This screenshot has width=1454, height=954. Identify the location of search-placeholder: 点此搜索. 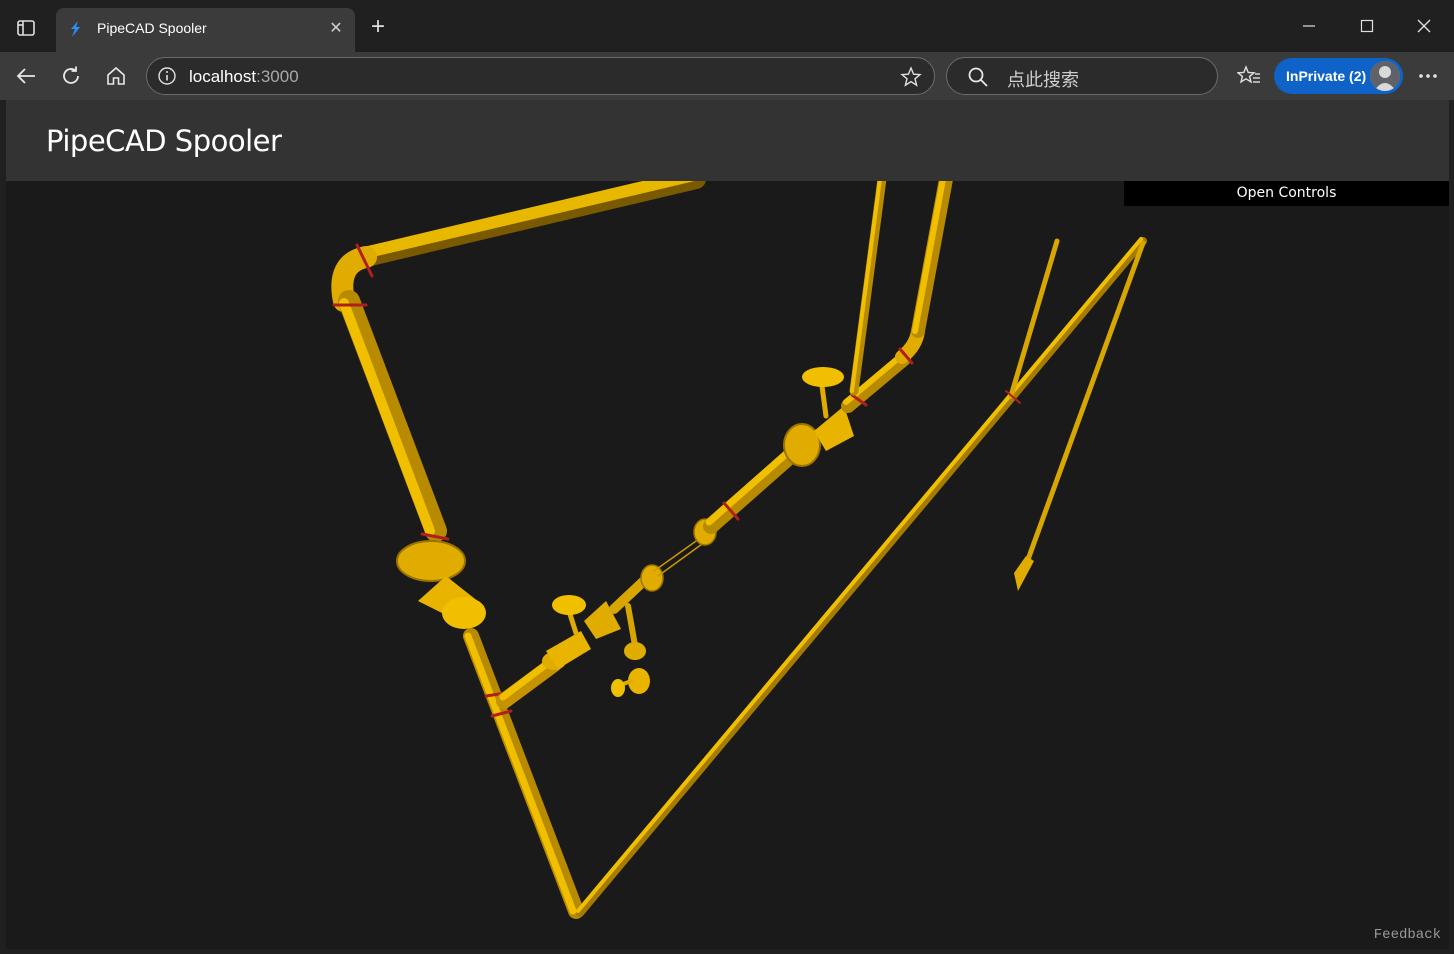
(1043, 80).